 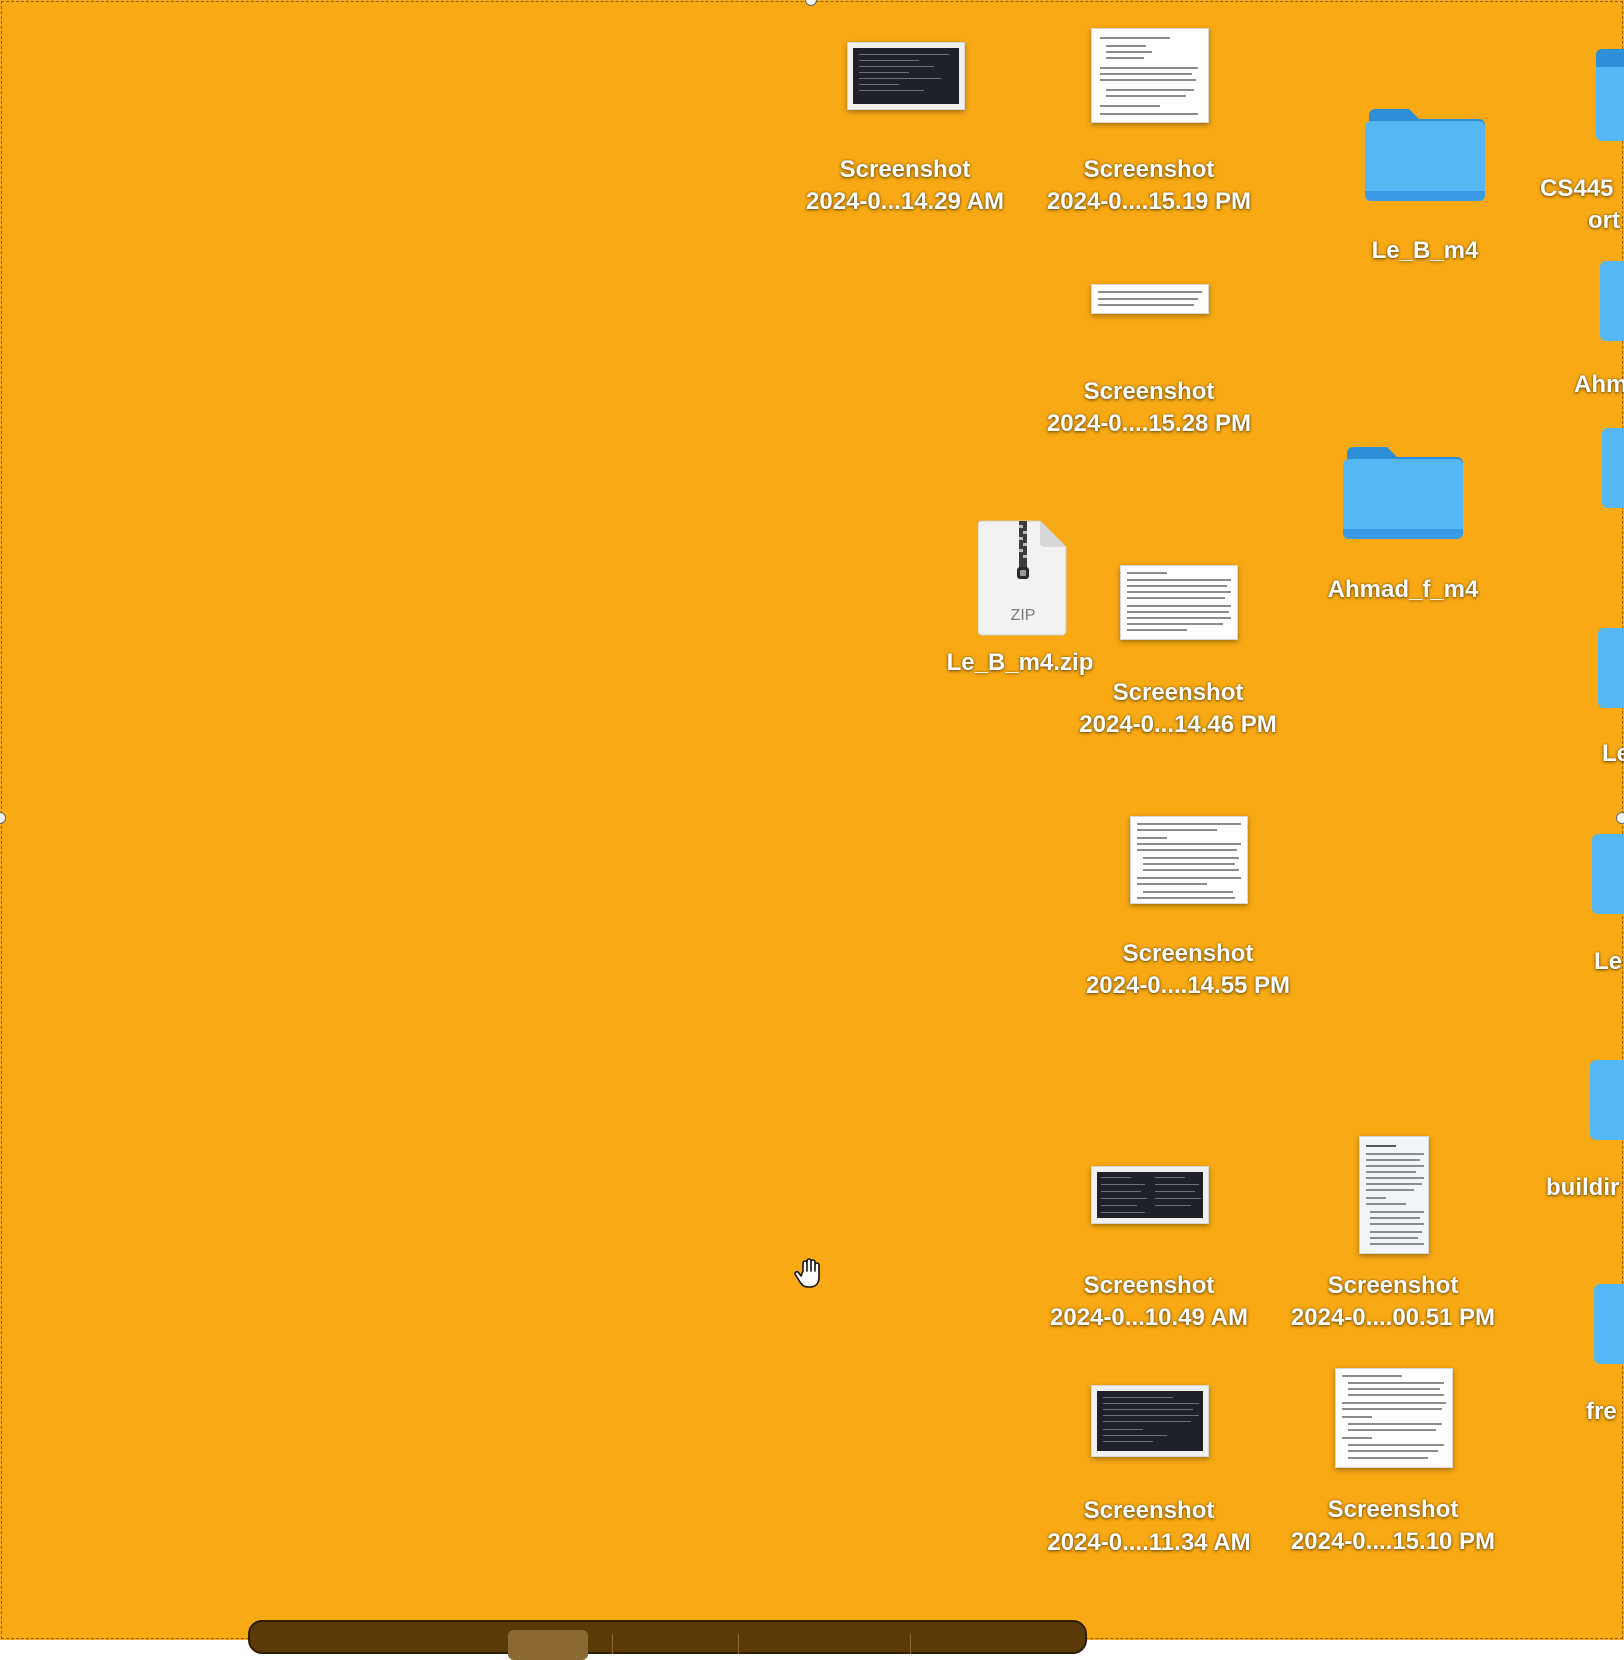 I want to click on desktop-icon-folder-ahmad-f-m4: Ahmad_f_m4, so click(x=1403, y=528).